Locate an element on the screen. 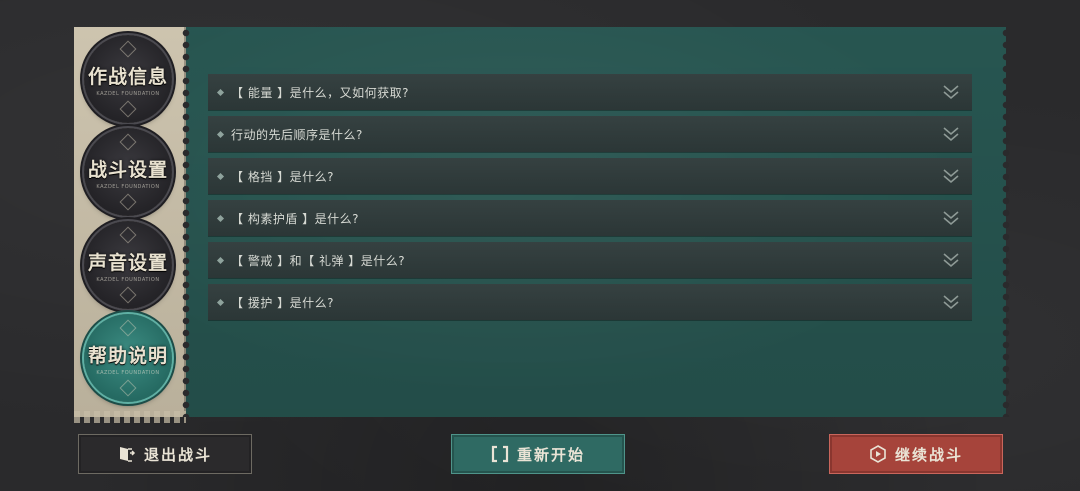 This screenshot has height=491, width=1080. tab-label: 帮助说明 is located at coordinates (127, 355).